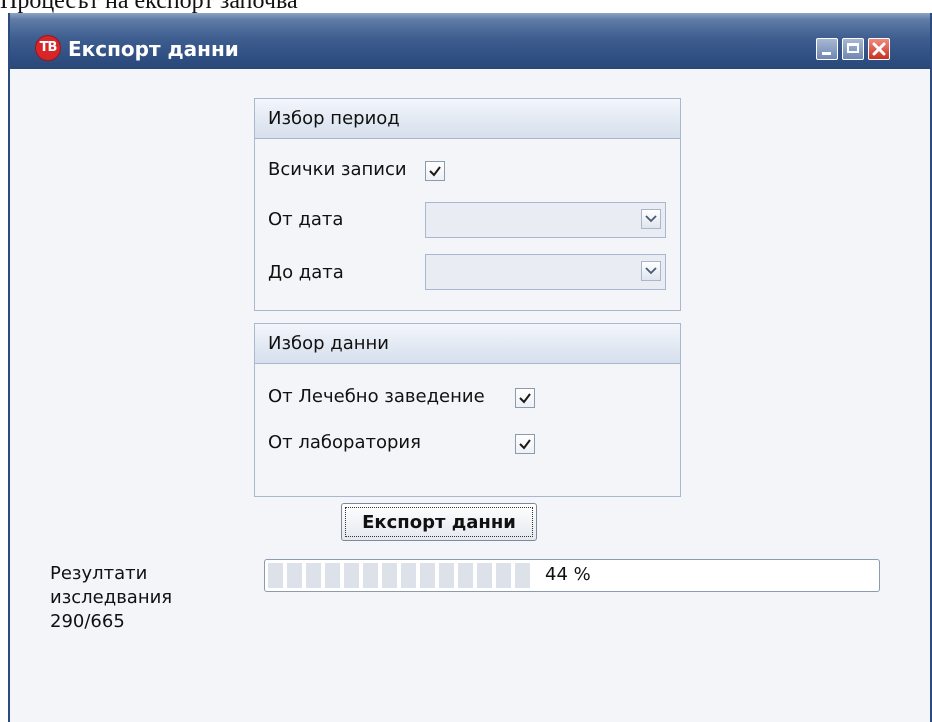  What do you see at coordinates (99, 573) in the screenshot?
I see `results-label-line1: Резултати` at bounding box center [99, 573].